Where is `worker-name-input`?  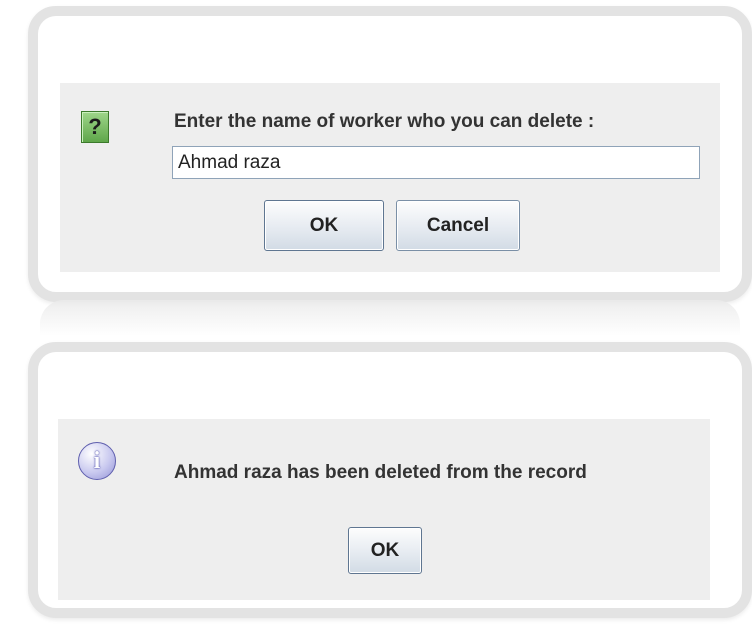
worker-name-input is located at coordinates (436, 162).